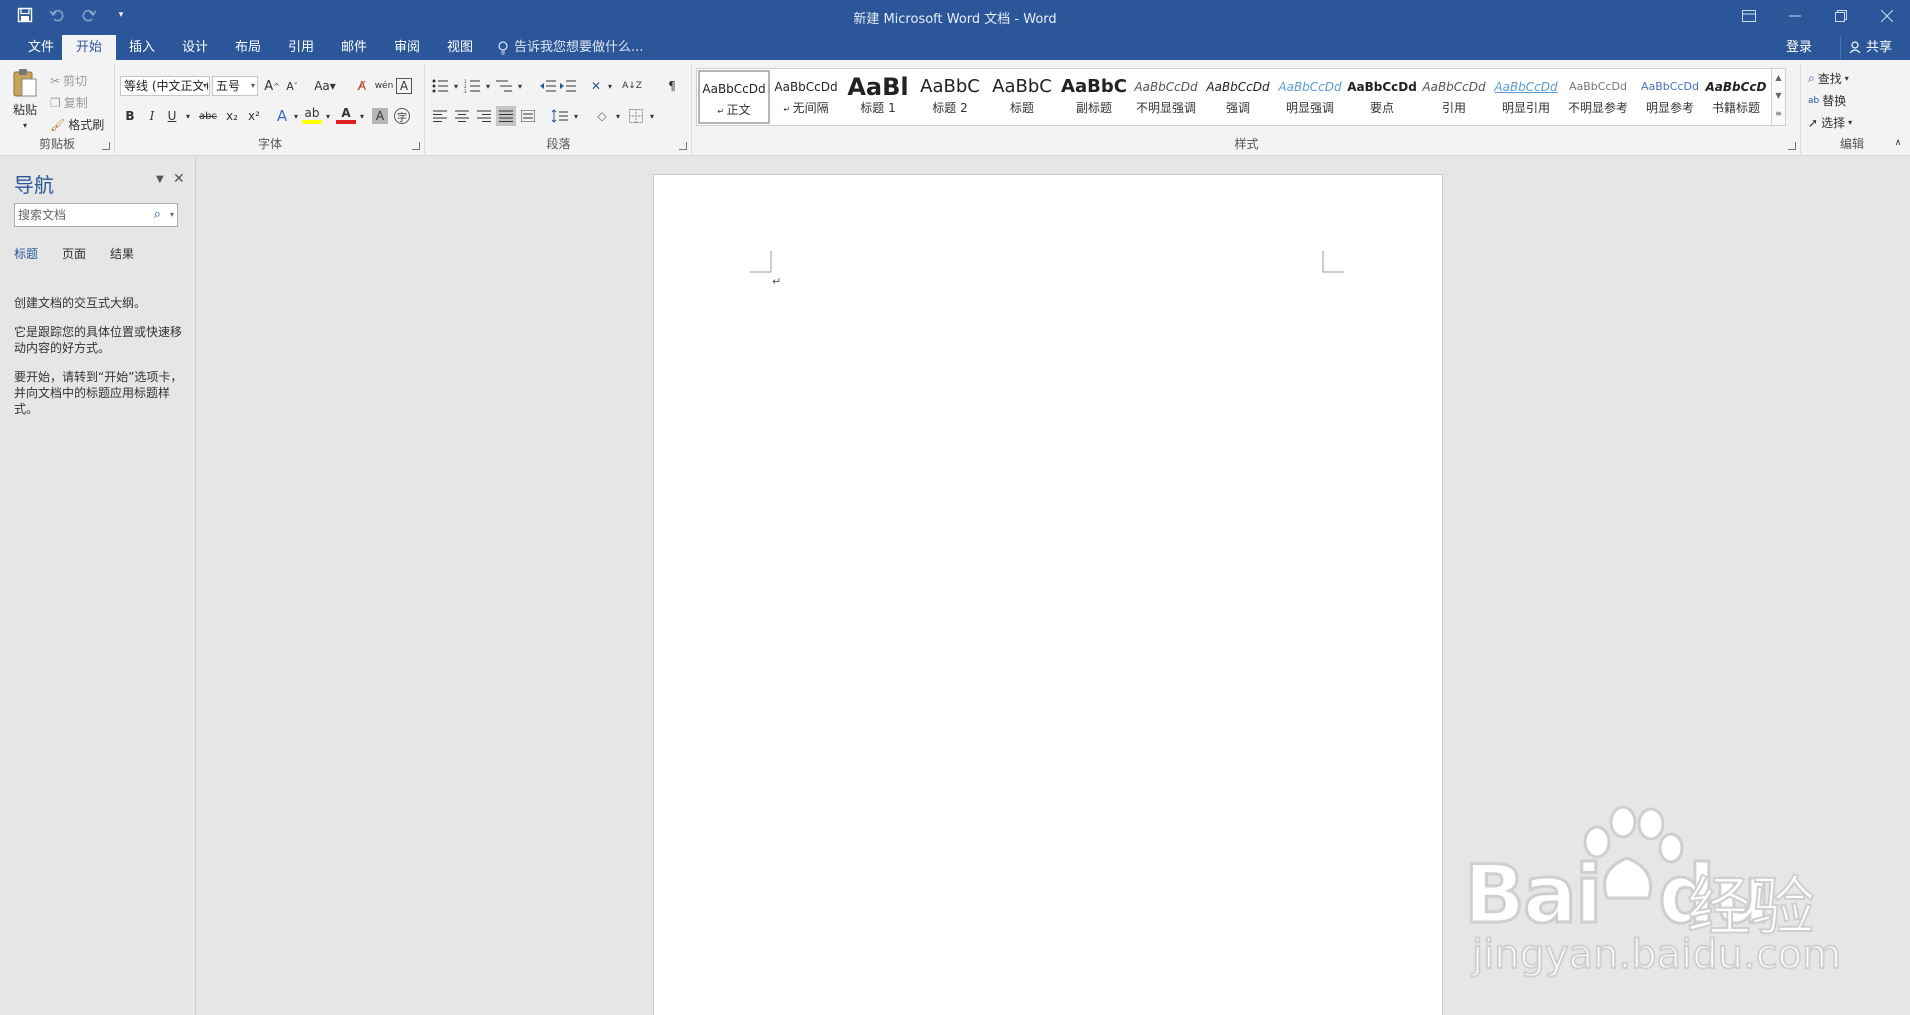 This screenshot has height=1015, width=1910. What do you see at coordinates (69, 102) in the screenshot?
I see `copy-button: ❐ 复制` at bounding box center [69, 102].